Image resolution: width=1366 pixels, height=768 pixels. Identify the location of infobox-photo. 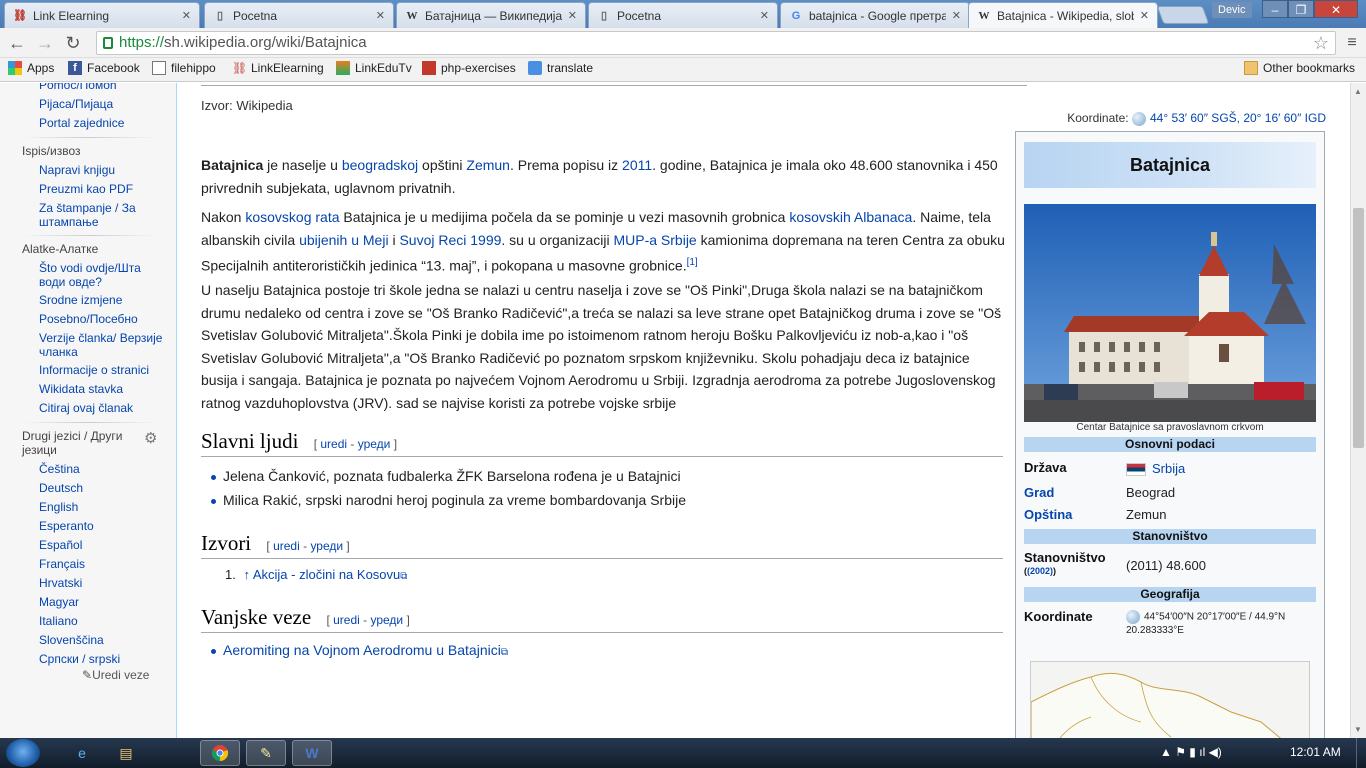
(1170, 313).